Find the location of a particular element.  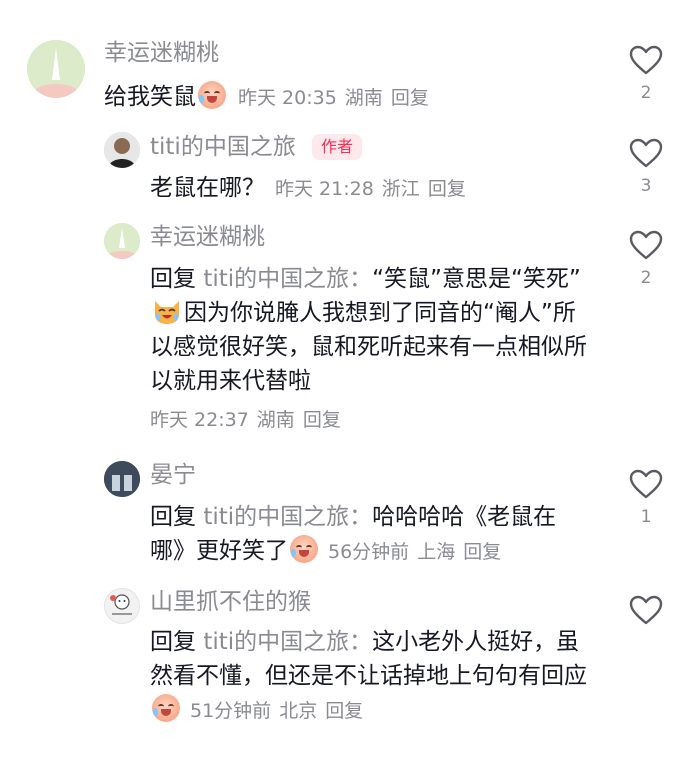

like-count: 1 is located at coordinates (646, 517).